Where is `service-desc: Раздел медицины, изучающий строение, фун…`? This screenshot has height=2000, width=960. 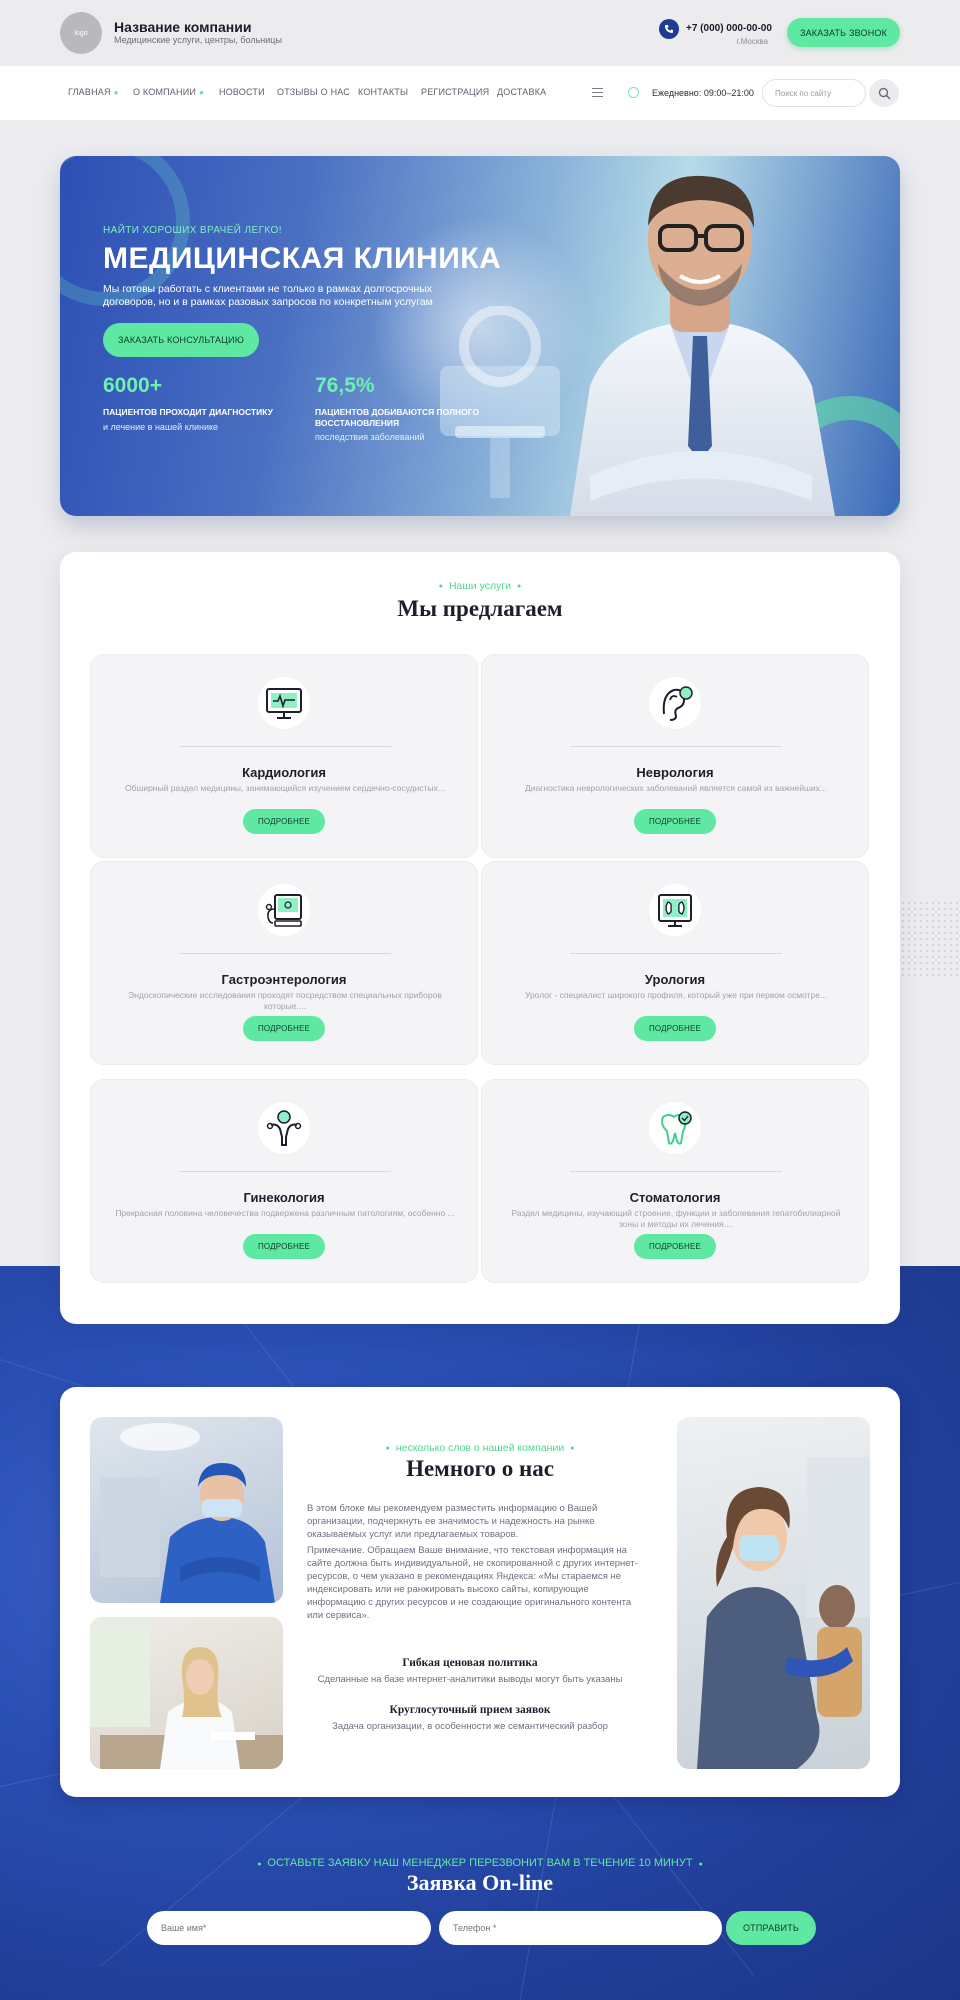
service-desc: Раздел медицины, изучающий строение, фун… is located at coordinates (676, 1218).